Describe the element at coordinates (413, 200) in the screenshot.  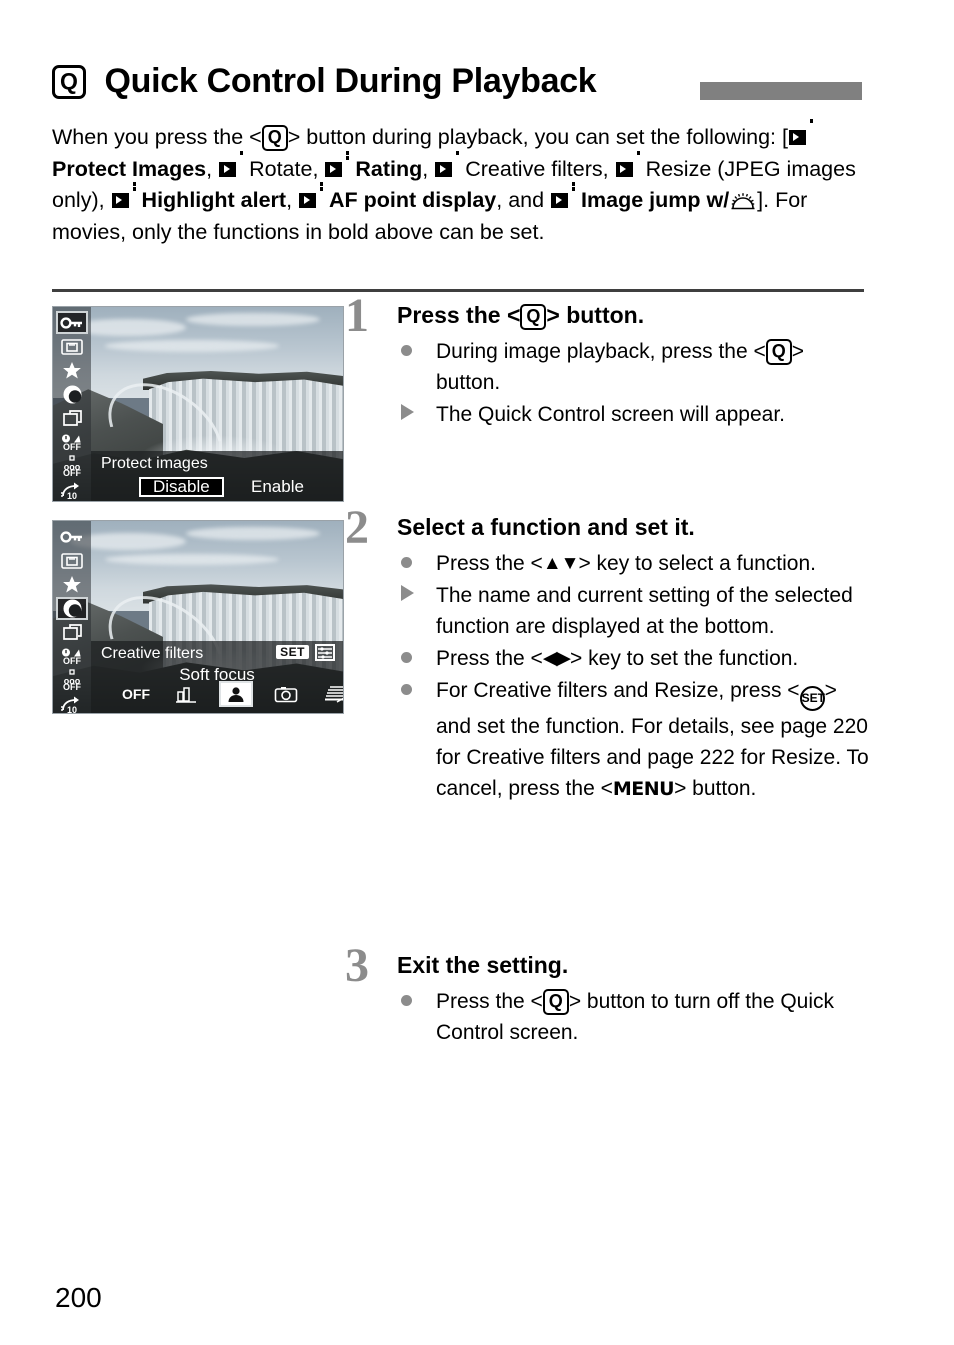
I see `intro-item-af-point-display: AF point display` at that location.